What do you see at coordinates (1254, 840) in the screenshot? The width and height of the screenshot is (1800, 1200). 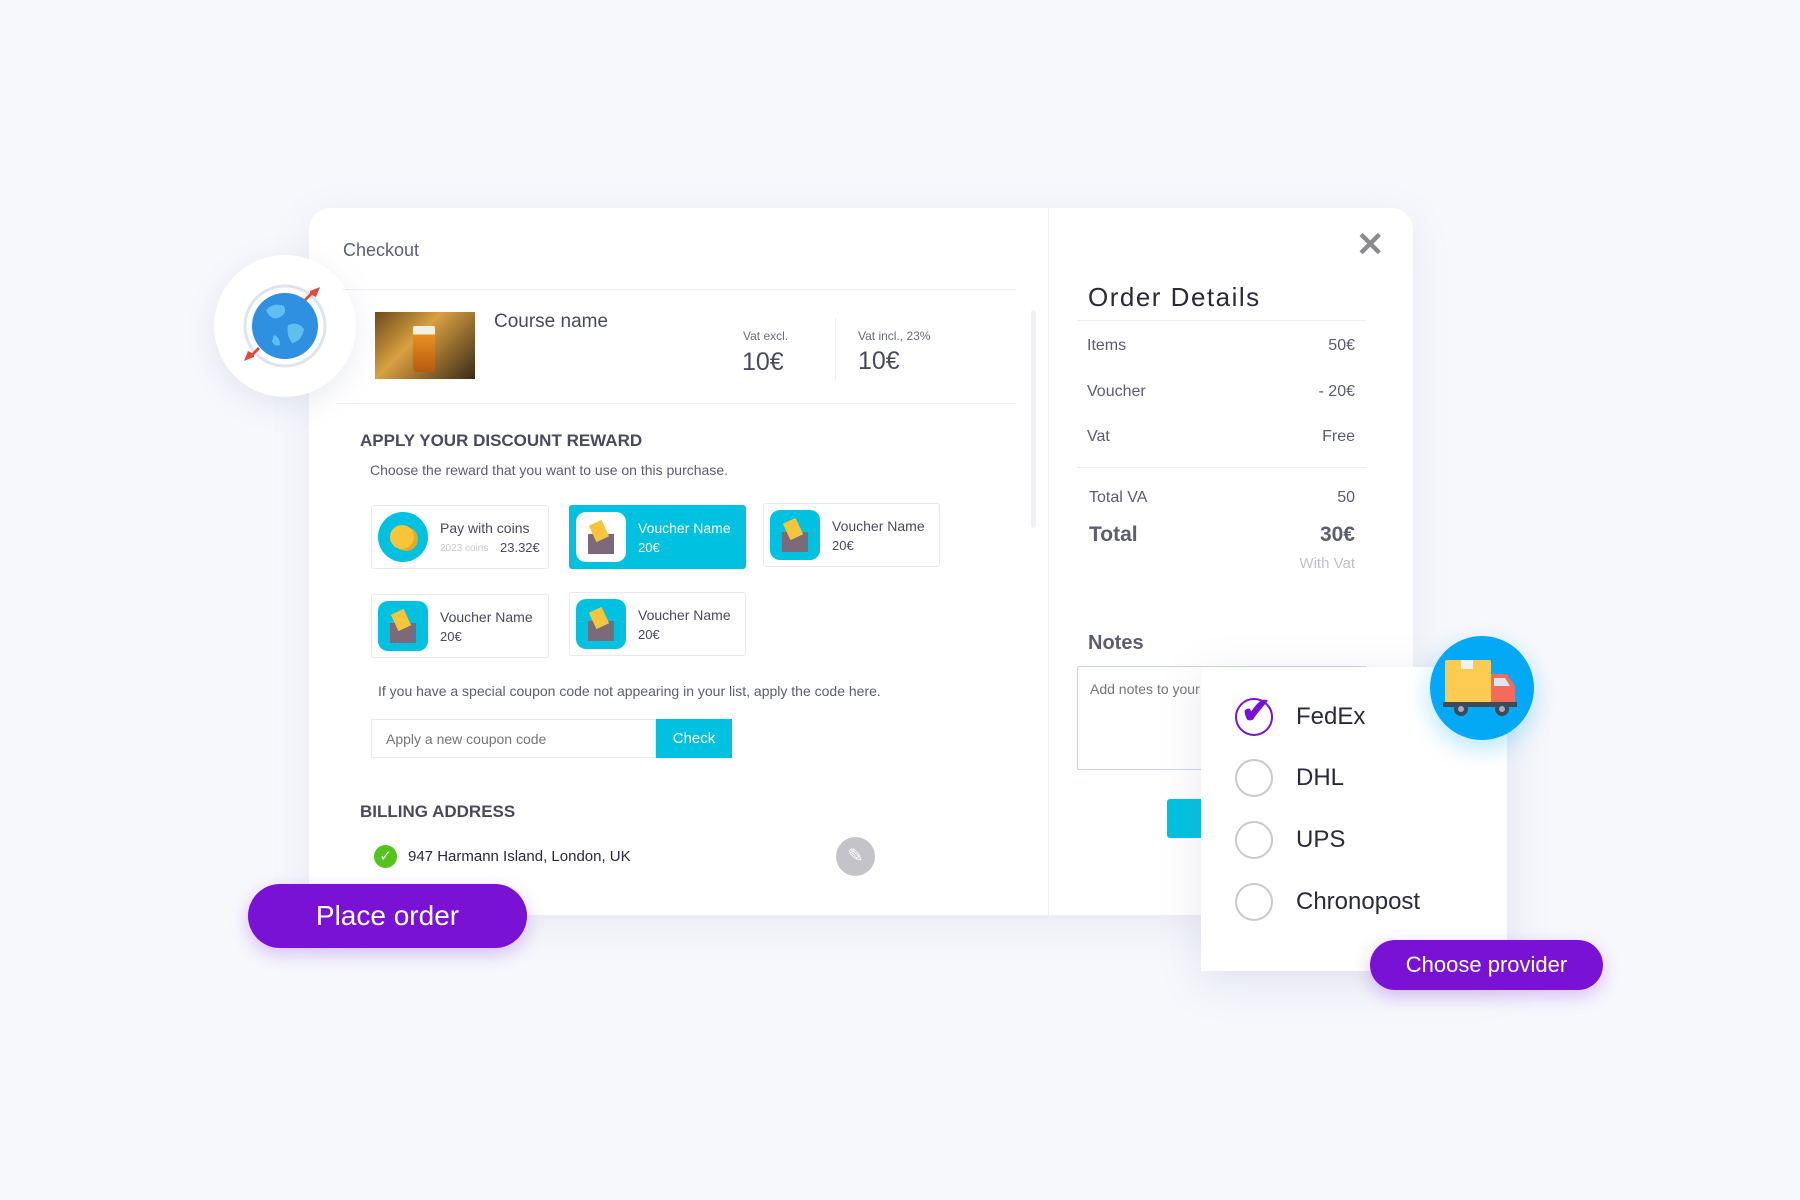 I see `ups-radio` at bounding box center [1254, 840].